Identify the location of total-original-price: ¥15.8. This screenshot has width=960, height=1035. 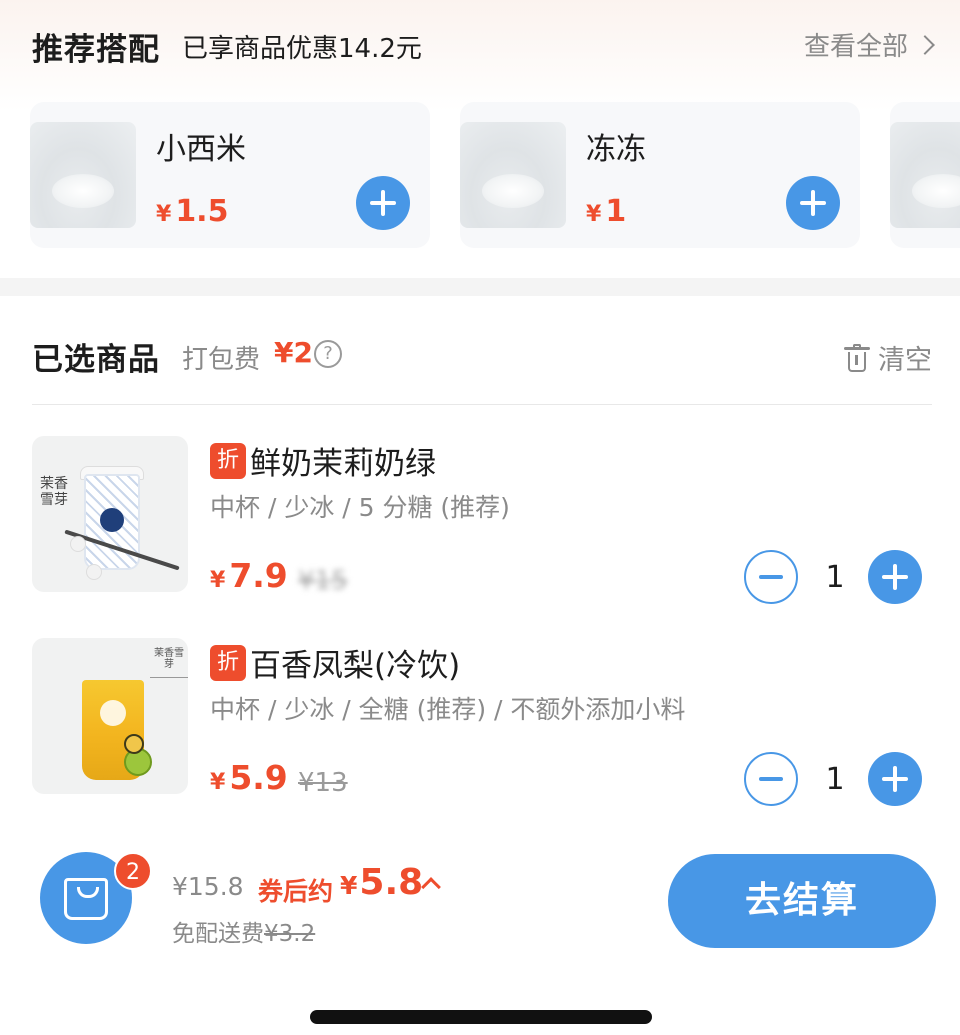
(208, 886).